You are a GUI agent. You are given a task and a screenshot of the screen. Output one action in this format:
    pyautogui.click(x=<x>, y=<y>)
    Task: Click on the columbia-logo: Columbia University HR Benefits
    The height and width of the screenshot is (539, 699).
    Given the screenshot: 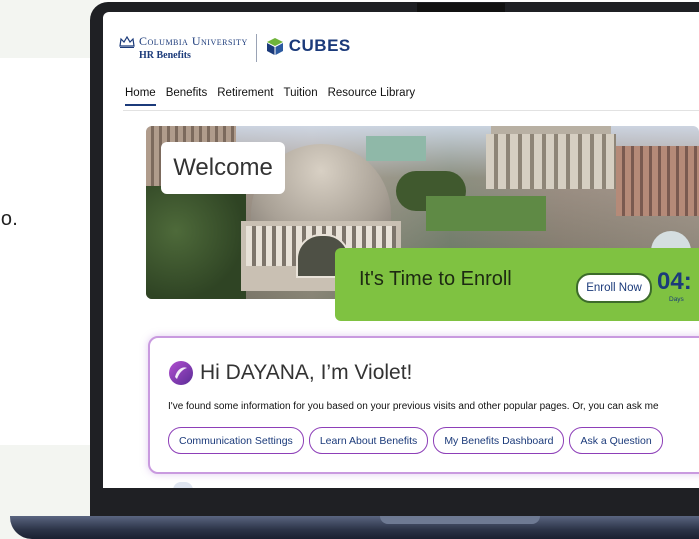 What is the action you would take?
    pyautogui.click(x=183, y=47)
    